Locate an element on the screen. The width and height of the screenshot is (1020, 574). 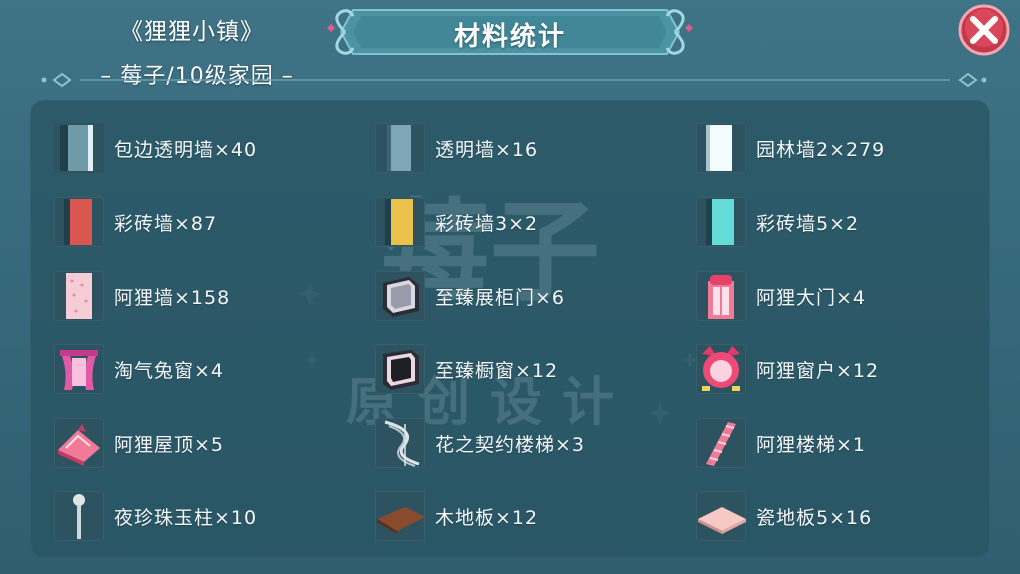
pearl-pillar-icon is located at coordinates (79, 516).